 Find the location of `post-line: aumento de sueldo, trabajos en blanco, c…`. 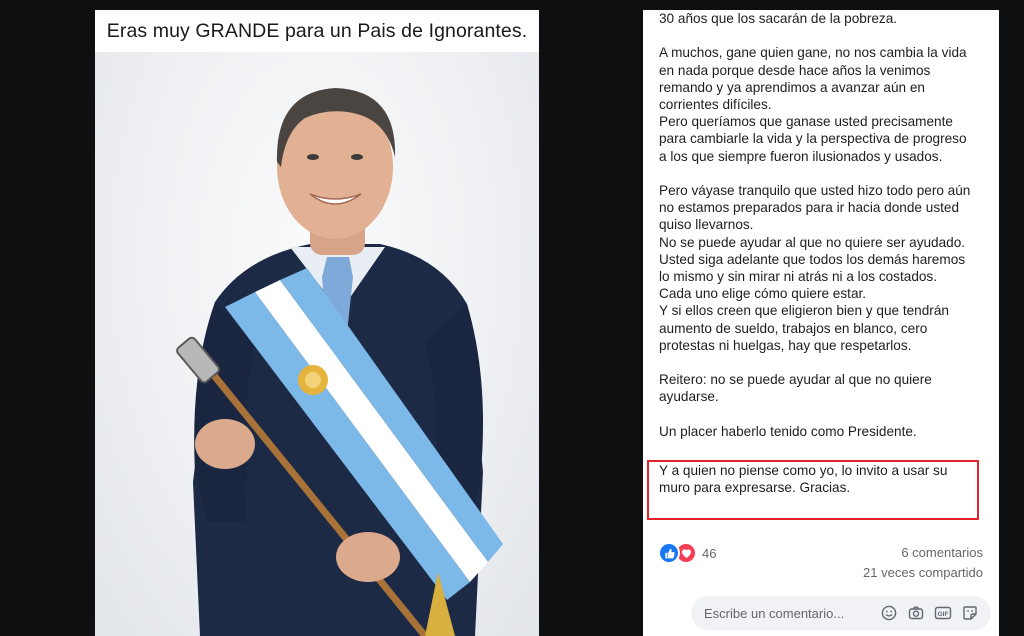

post-line: aumento de sueldo, trabajos en blanco, c… is located at coordinates (793, 328).